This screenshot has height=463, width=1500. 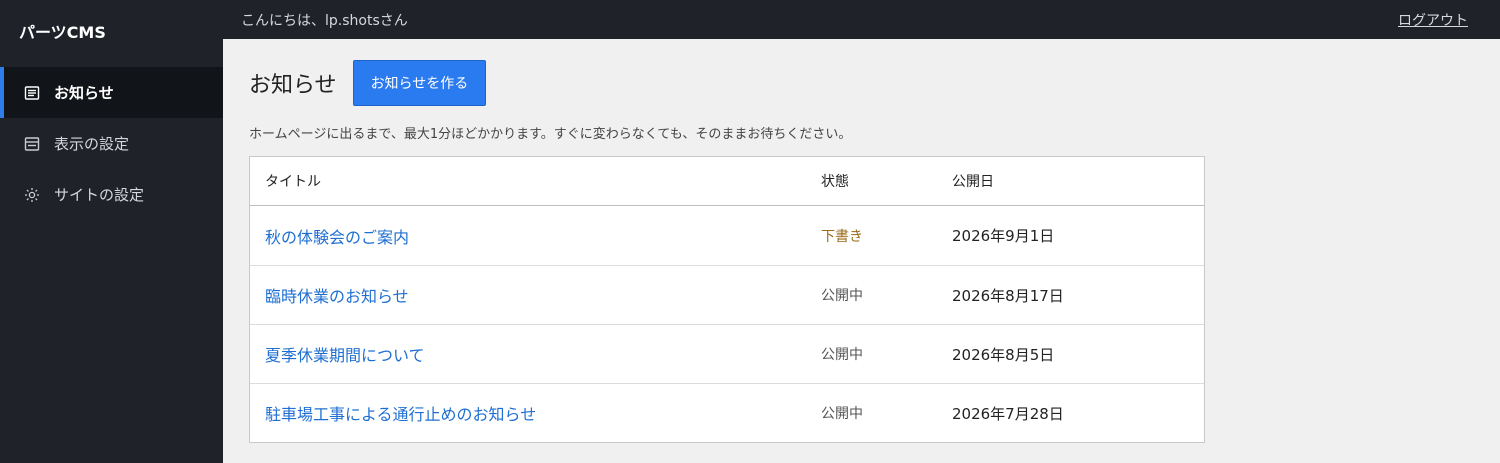 I want to click on gear-icon, so click(x=32, y=195).